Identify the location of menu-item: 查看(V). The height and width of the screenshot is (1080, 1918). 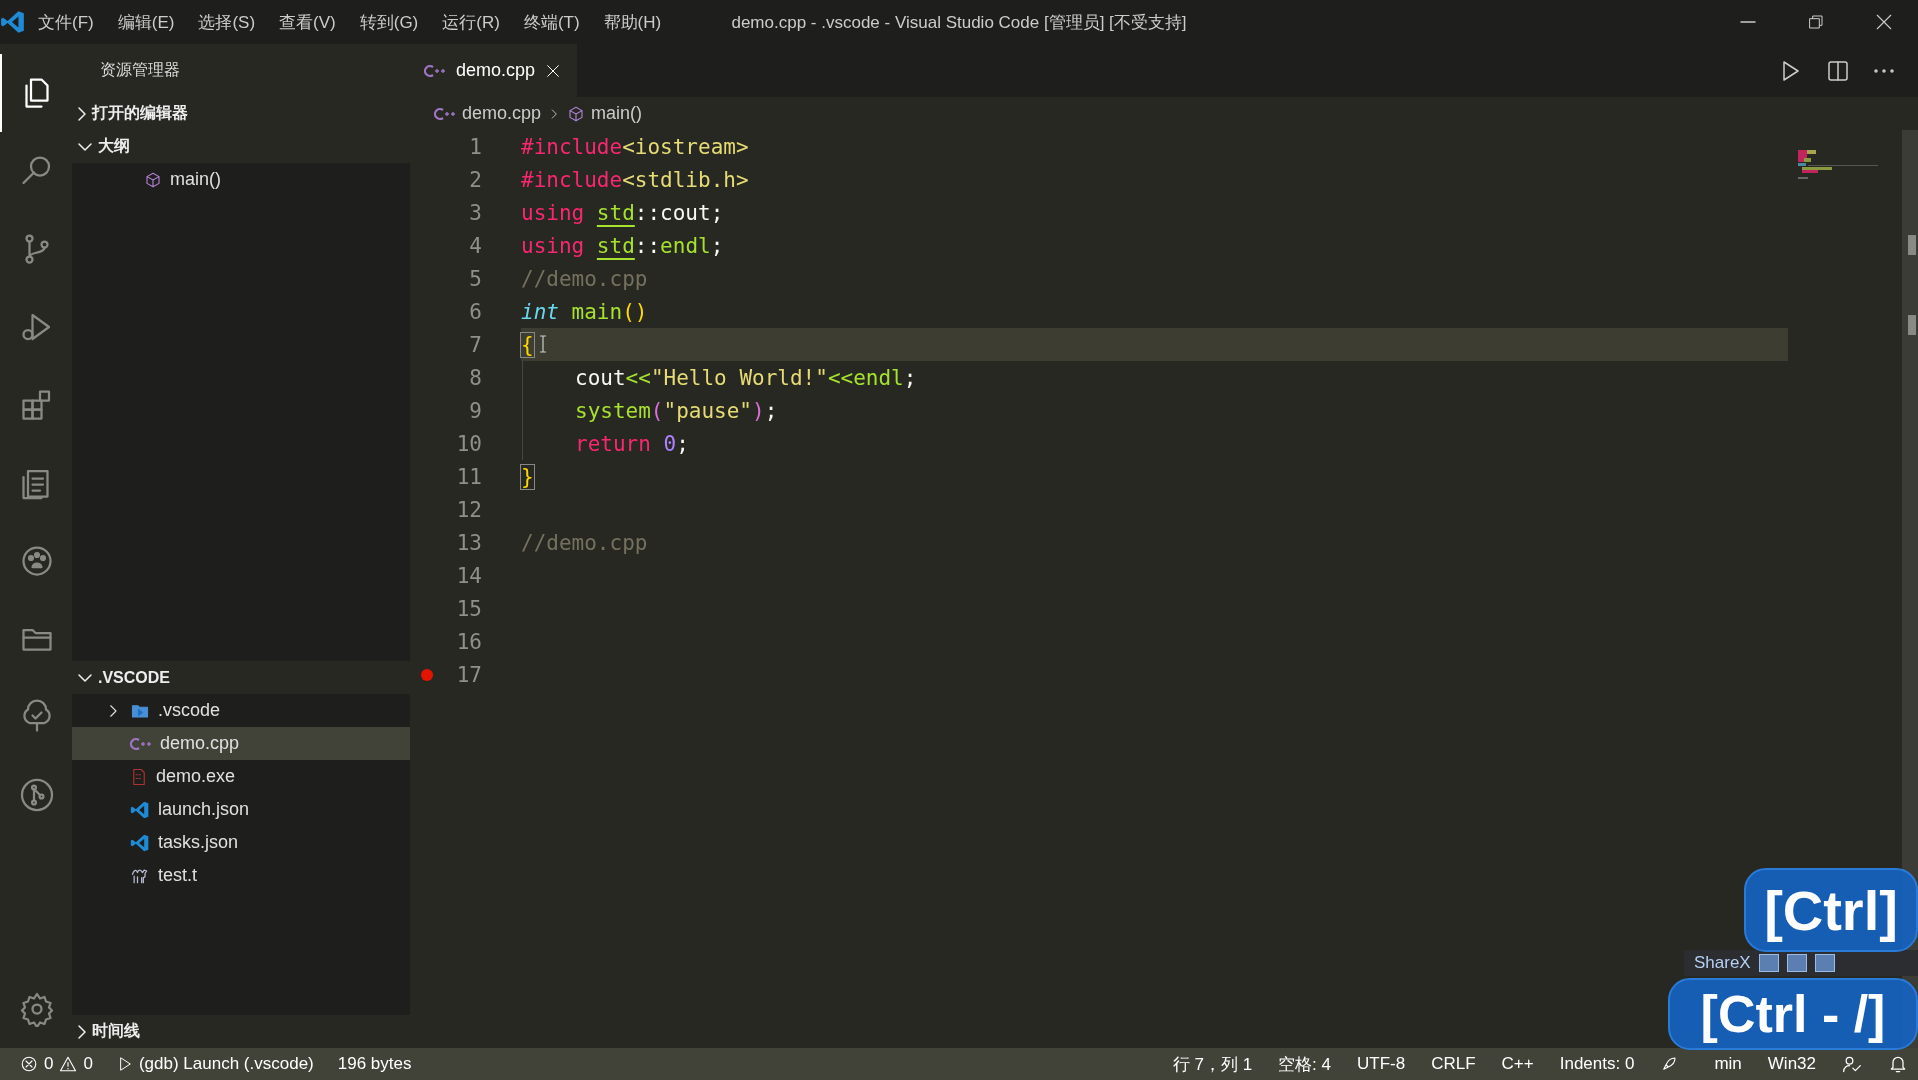
(307, 22).